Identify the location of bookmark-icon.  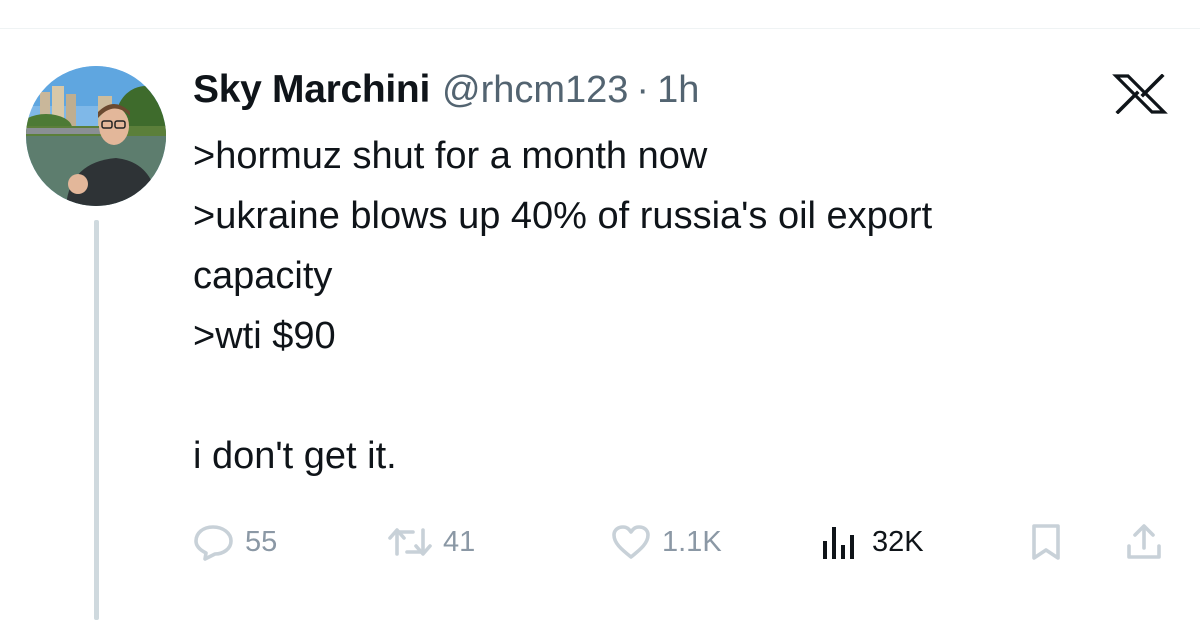
(1046, 542).